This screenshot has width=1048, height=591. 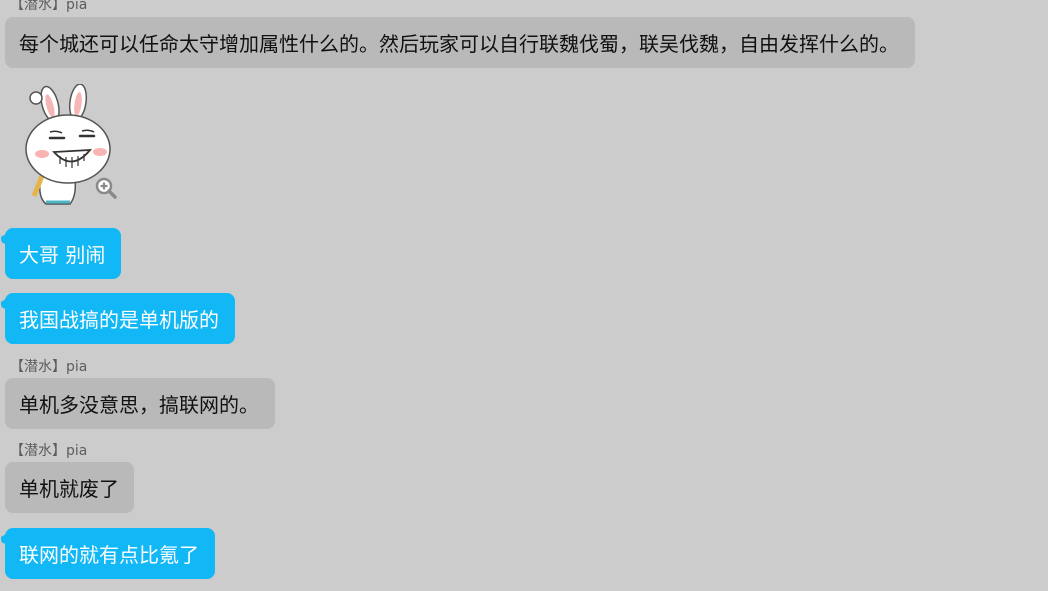 I want to click on message-text: 我国战搞的是单机版的, so click(x=119, y=320).